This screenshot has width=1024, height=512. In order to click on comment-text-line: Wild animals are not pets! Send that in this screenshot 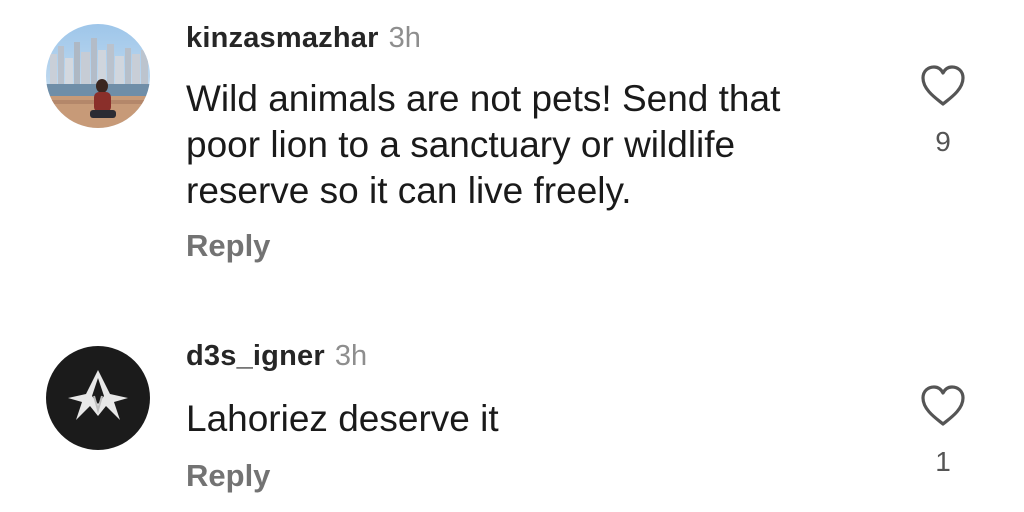, I will do `click(483, 98)`.